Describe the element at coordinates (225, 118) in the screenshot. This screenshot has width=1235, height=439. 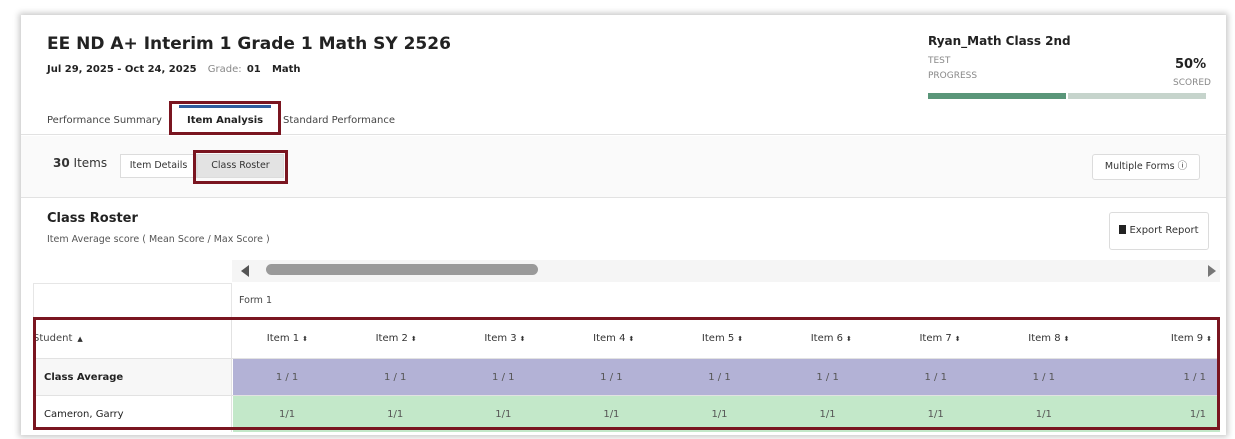
I see `tab-highlight-box` at that location.